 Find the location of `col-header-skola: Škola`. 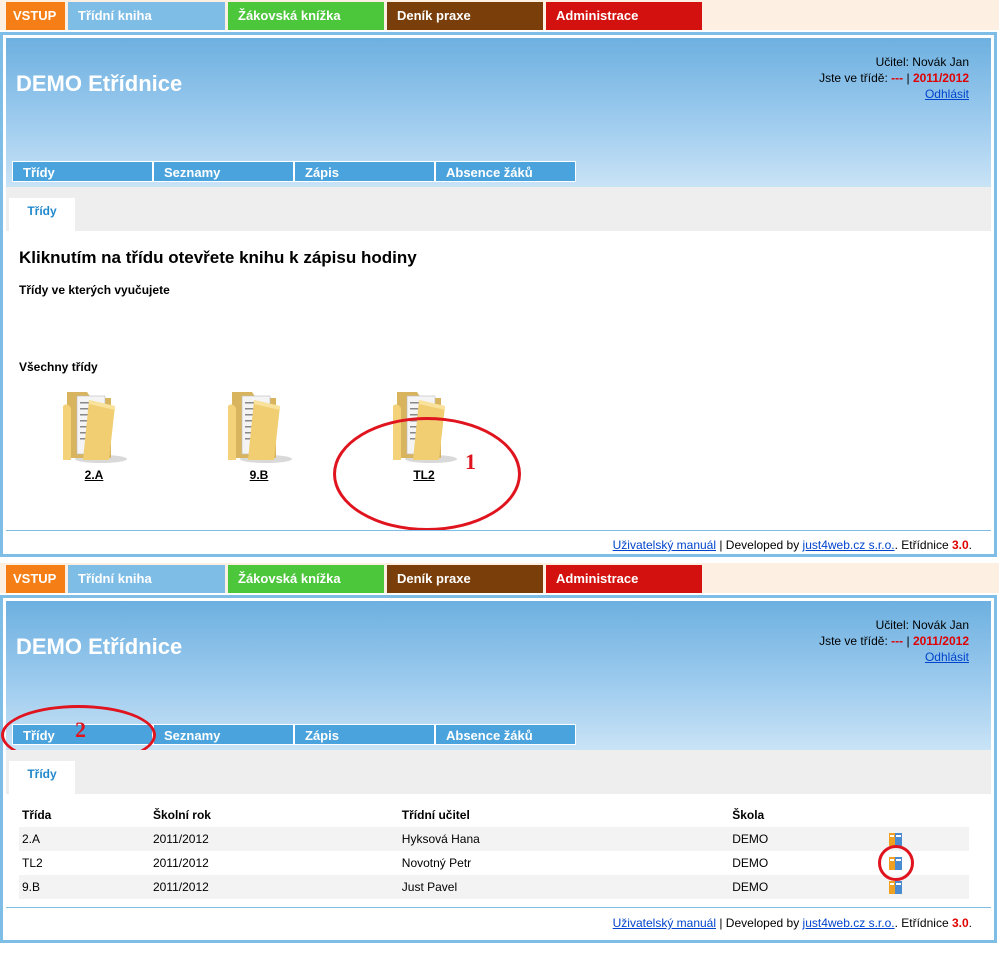

col-header-skola: Škola is located at coordinates (748, 815).